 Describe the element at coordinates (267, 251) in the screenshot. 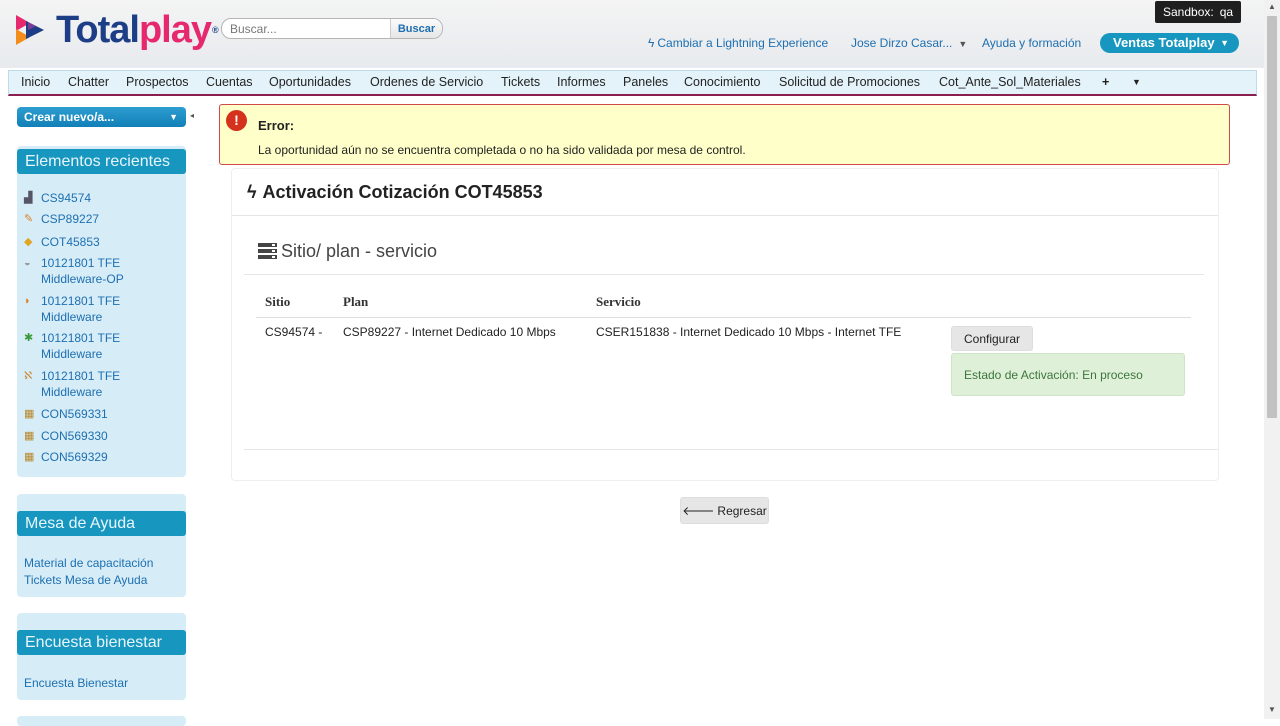

I see `server-icon` at that location.